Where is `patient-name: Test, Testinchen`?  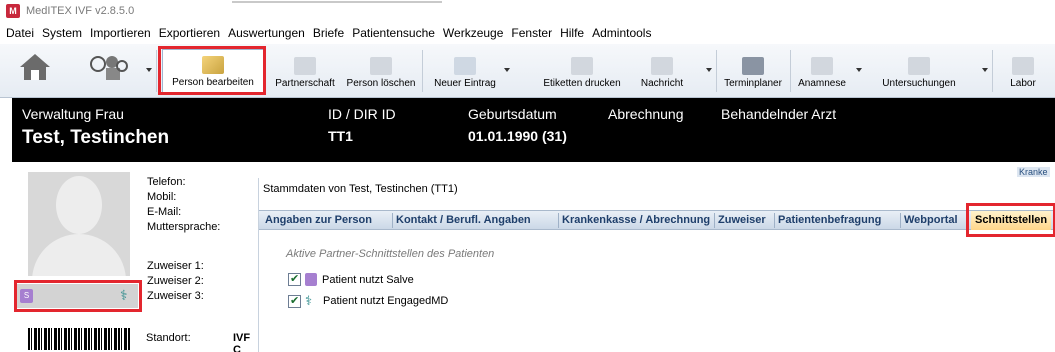 patient-name: Test, Testinchen is located at coordinates (96, 137).